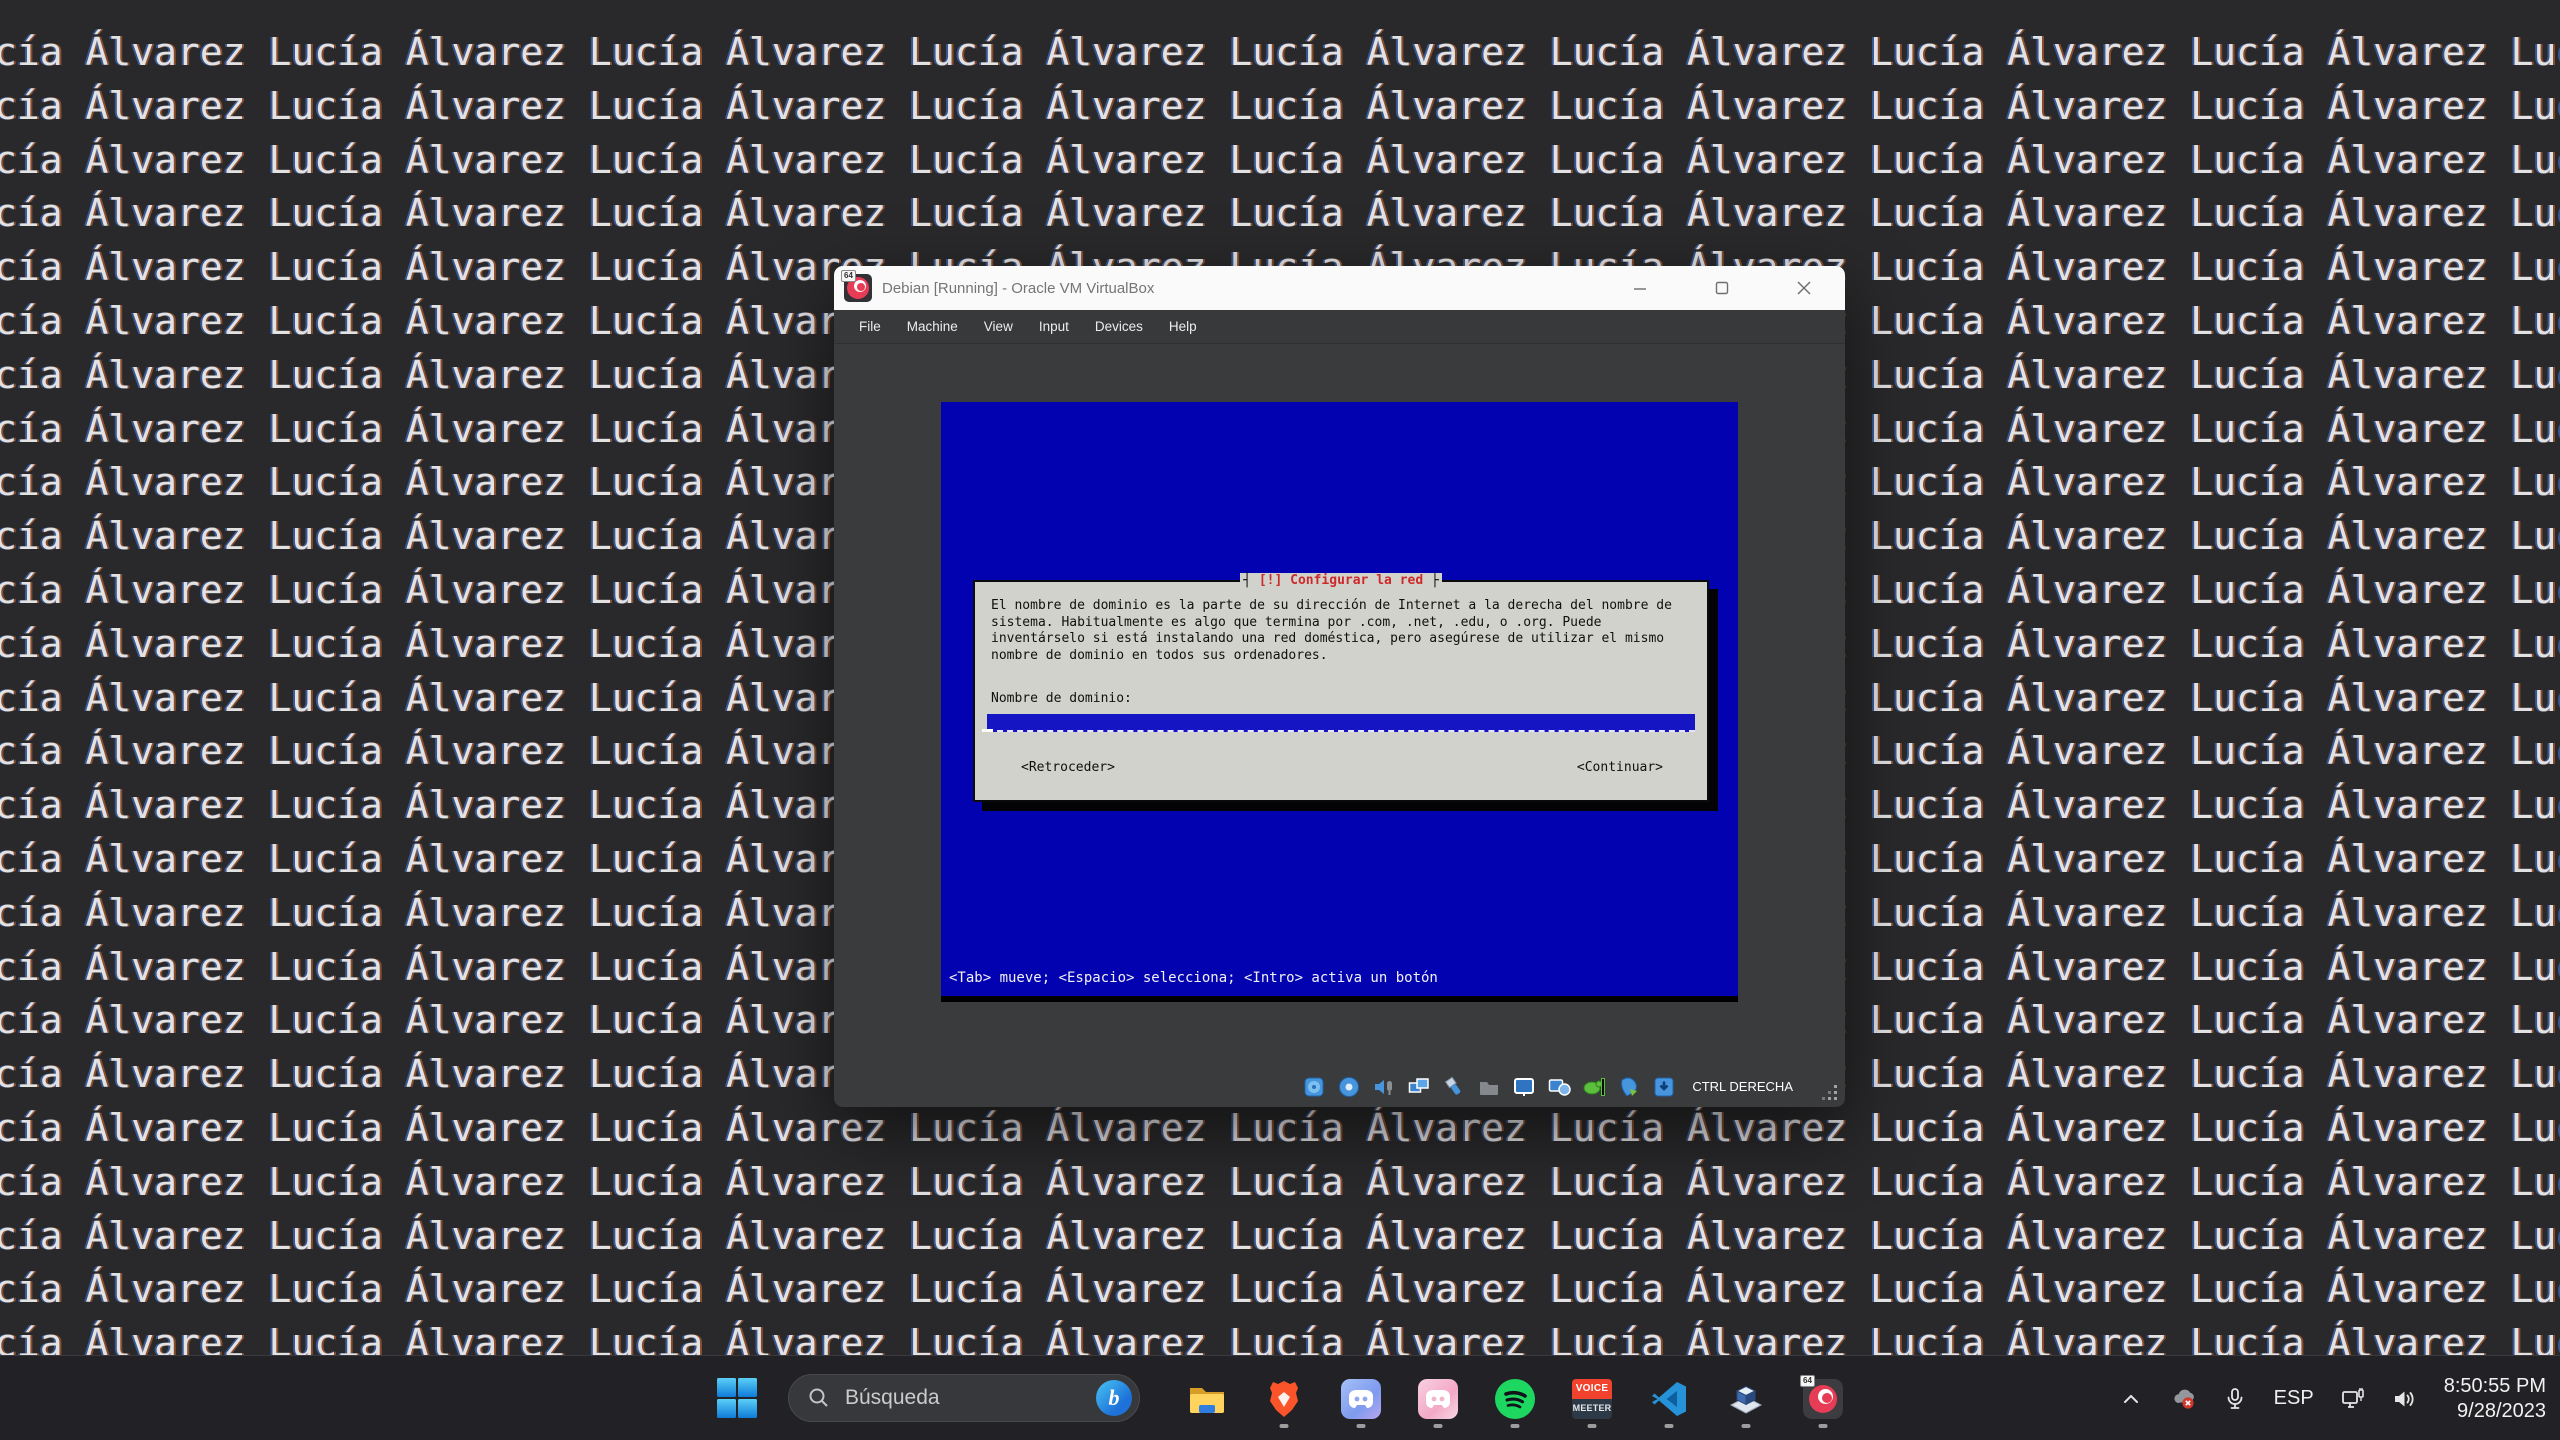 This screenshot has height=1440, width=2560. I want to click on domain-input, so click(1338, 723).